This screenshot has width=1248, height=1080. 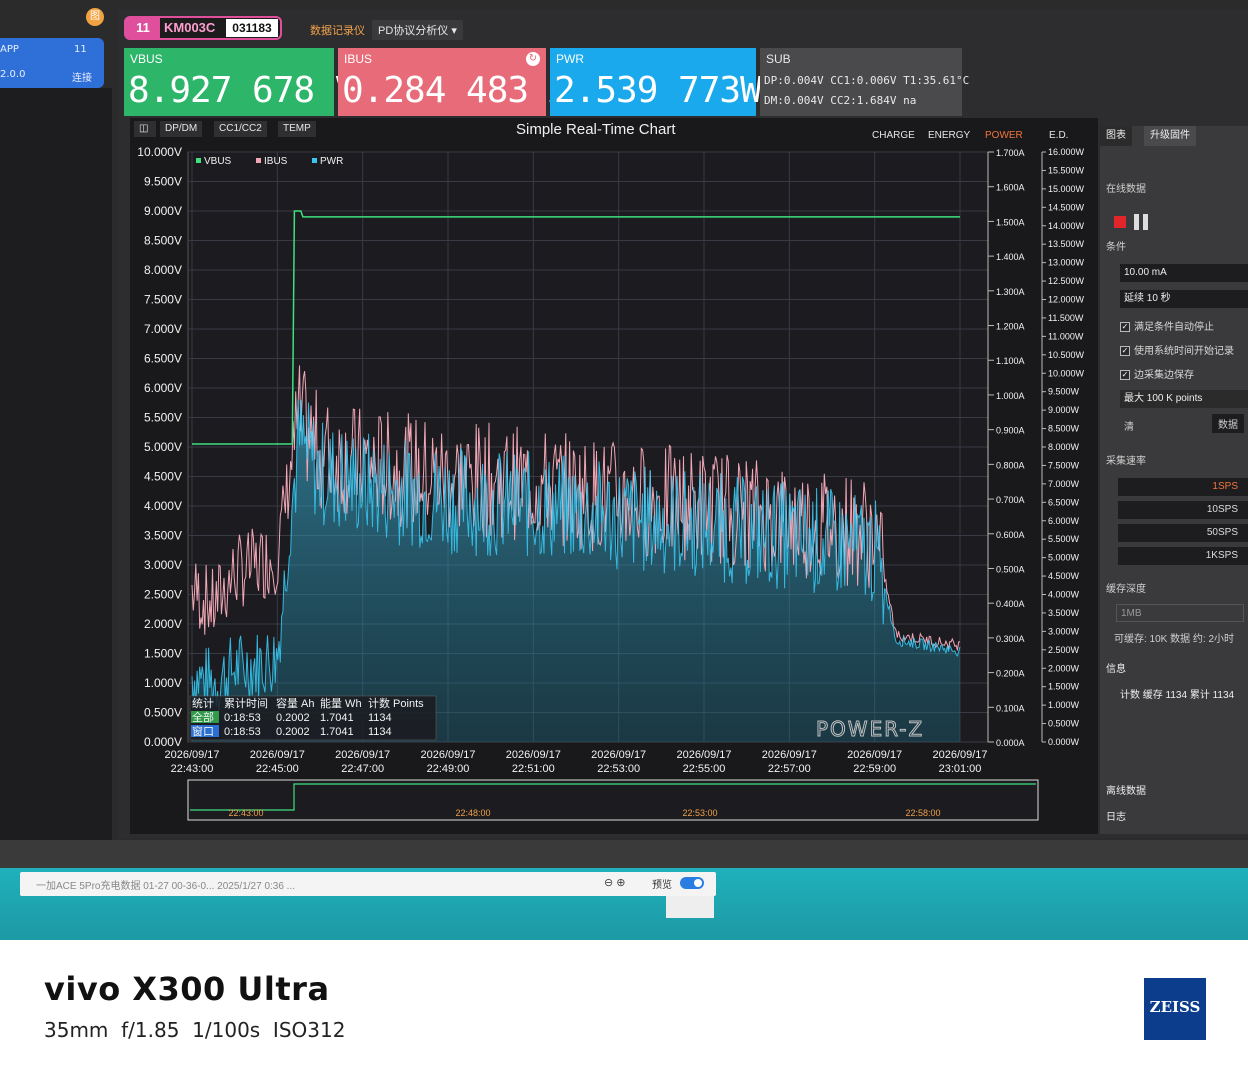 What do you see at coordinates (1183, 533) in the screenshot?
I see `rate-50sps-button: 50SPS` at bounding box center [1183, 533].